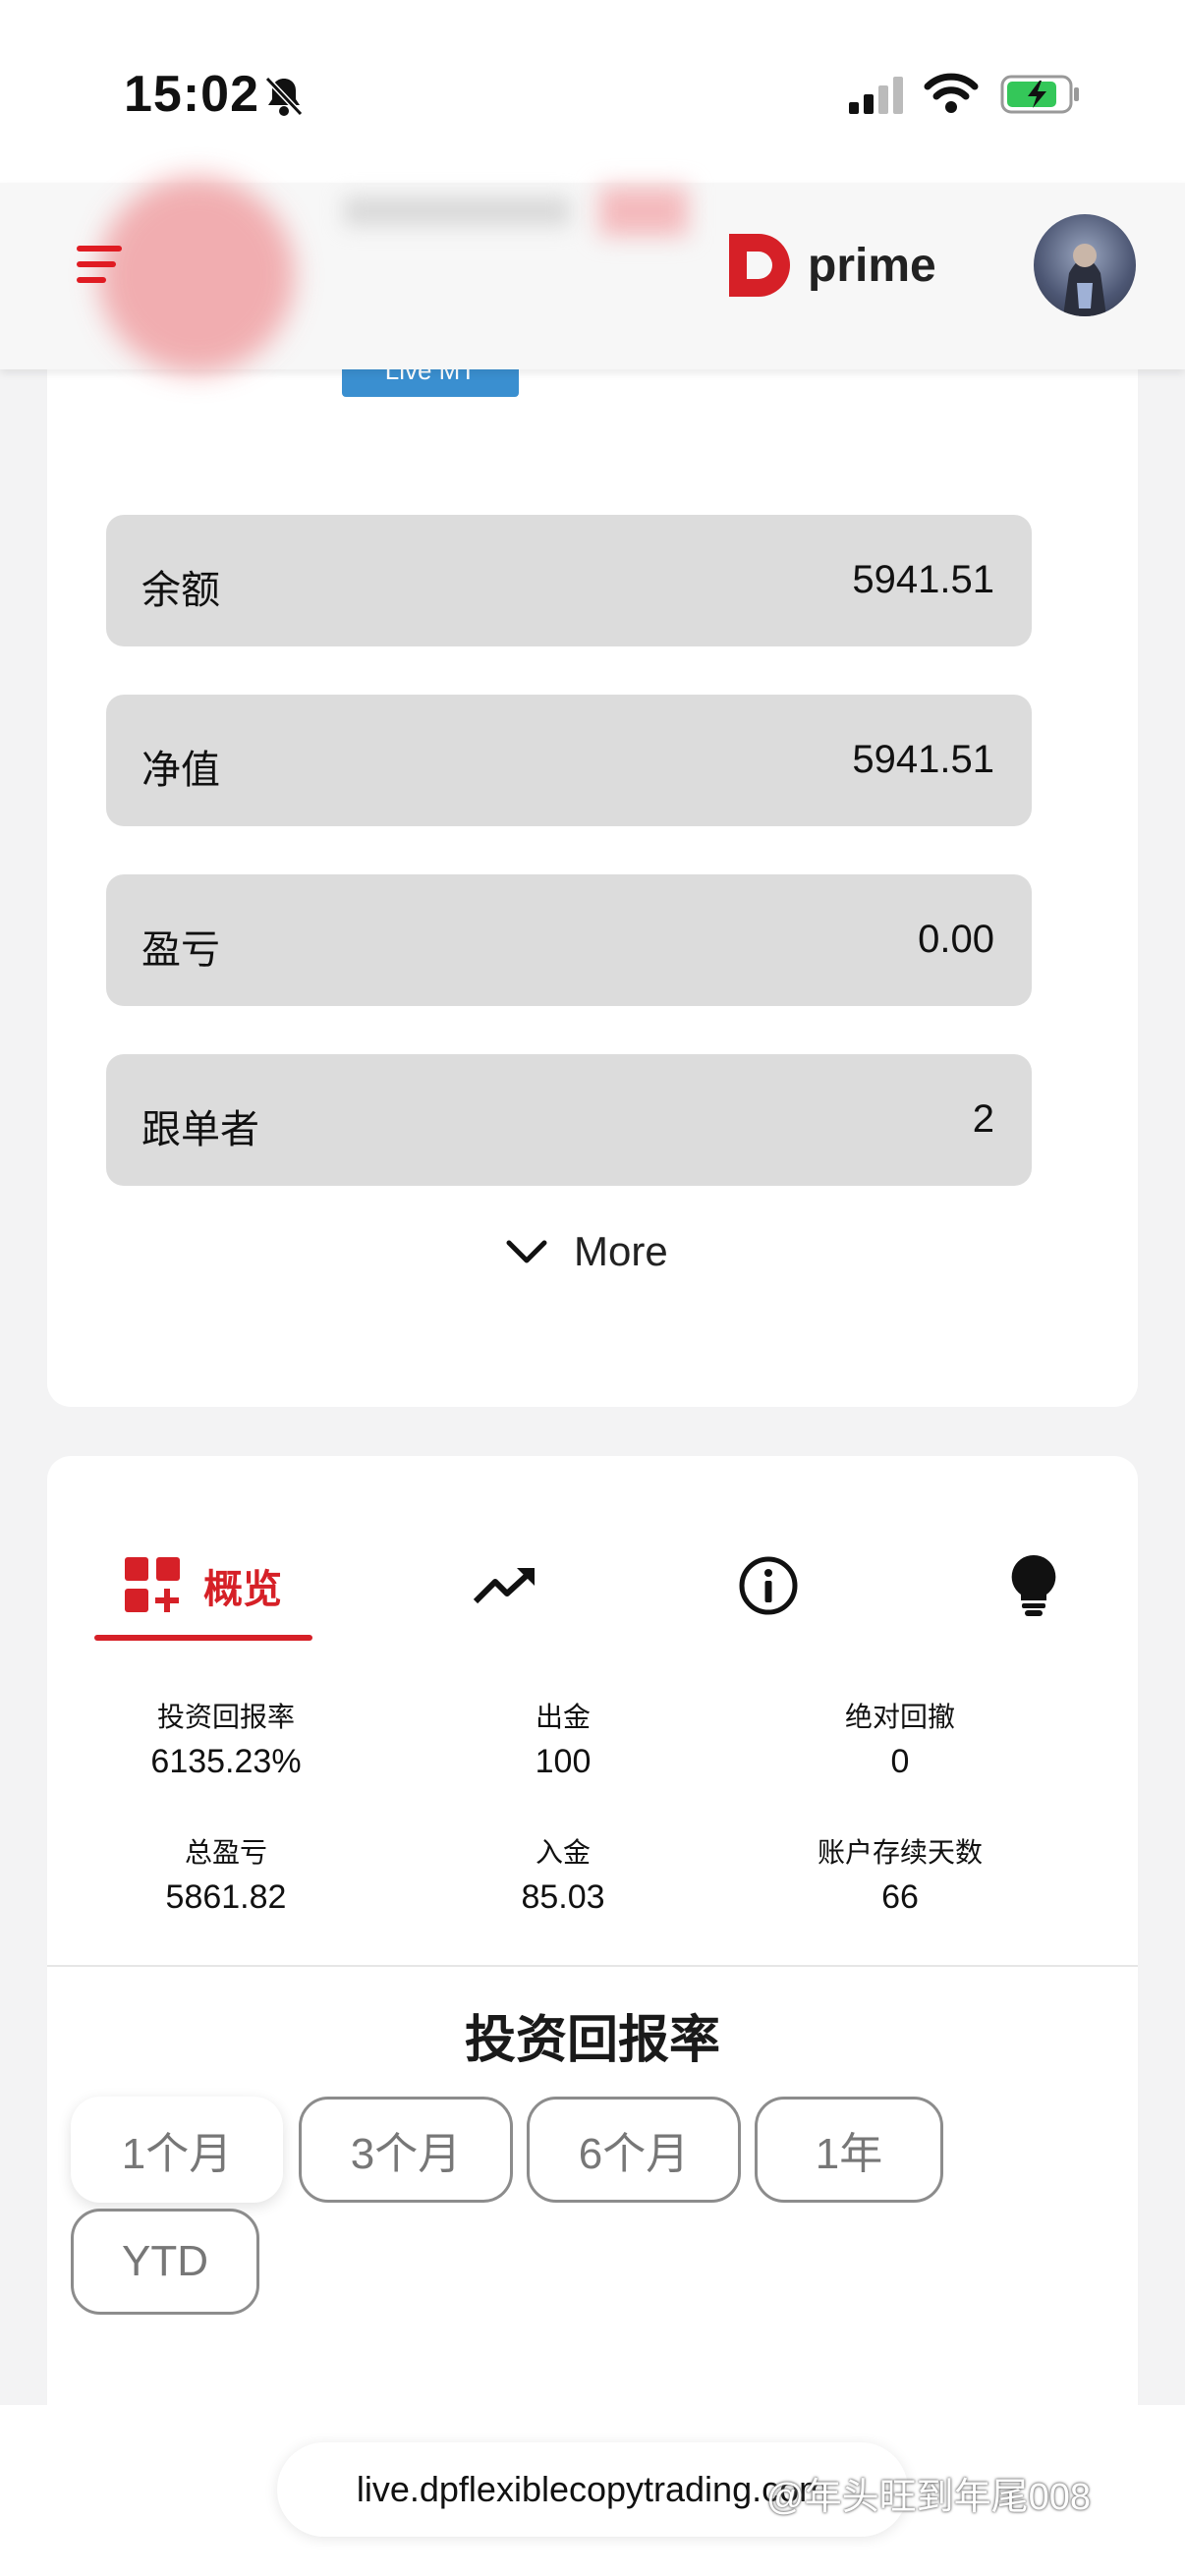 The image size is (1185, 2576). I want to click on info-icon, so click(769, 1585).